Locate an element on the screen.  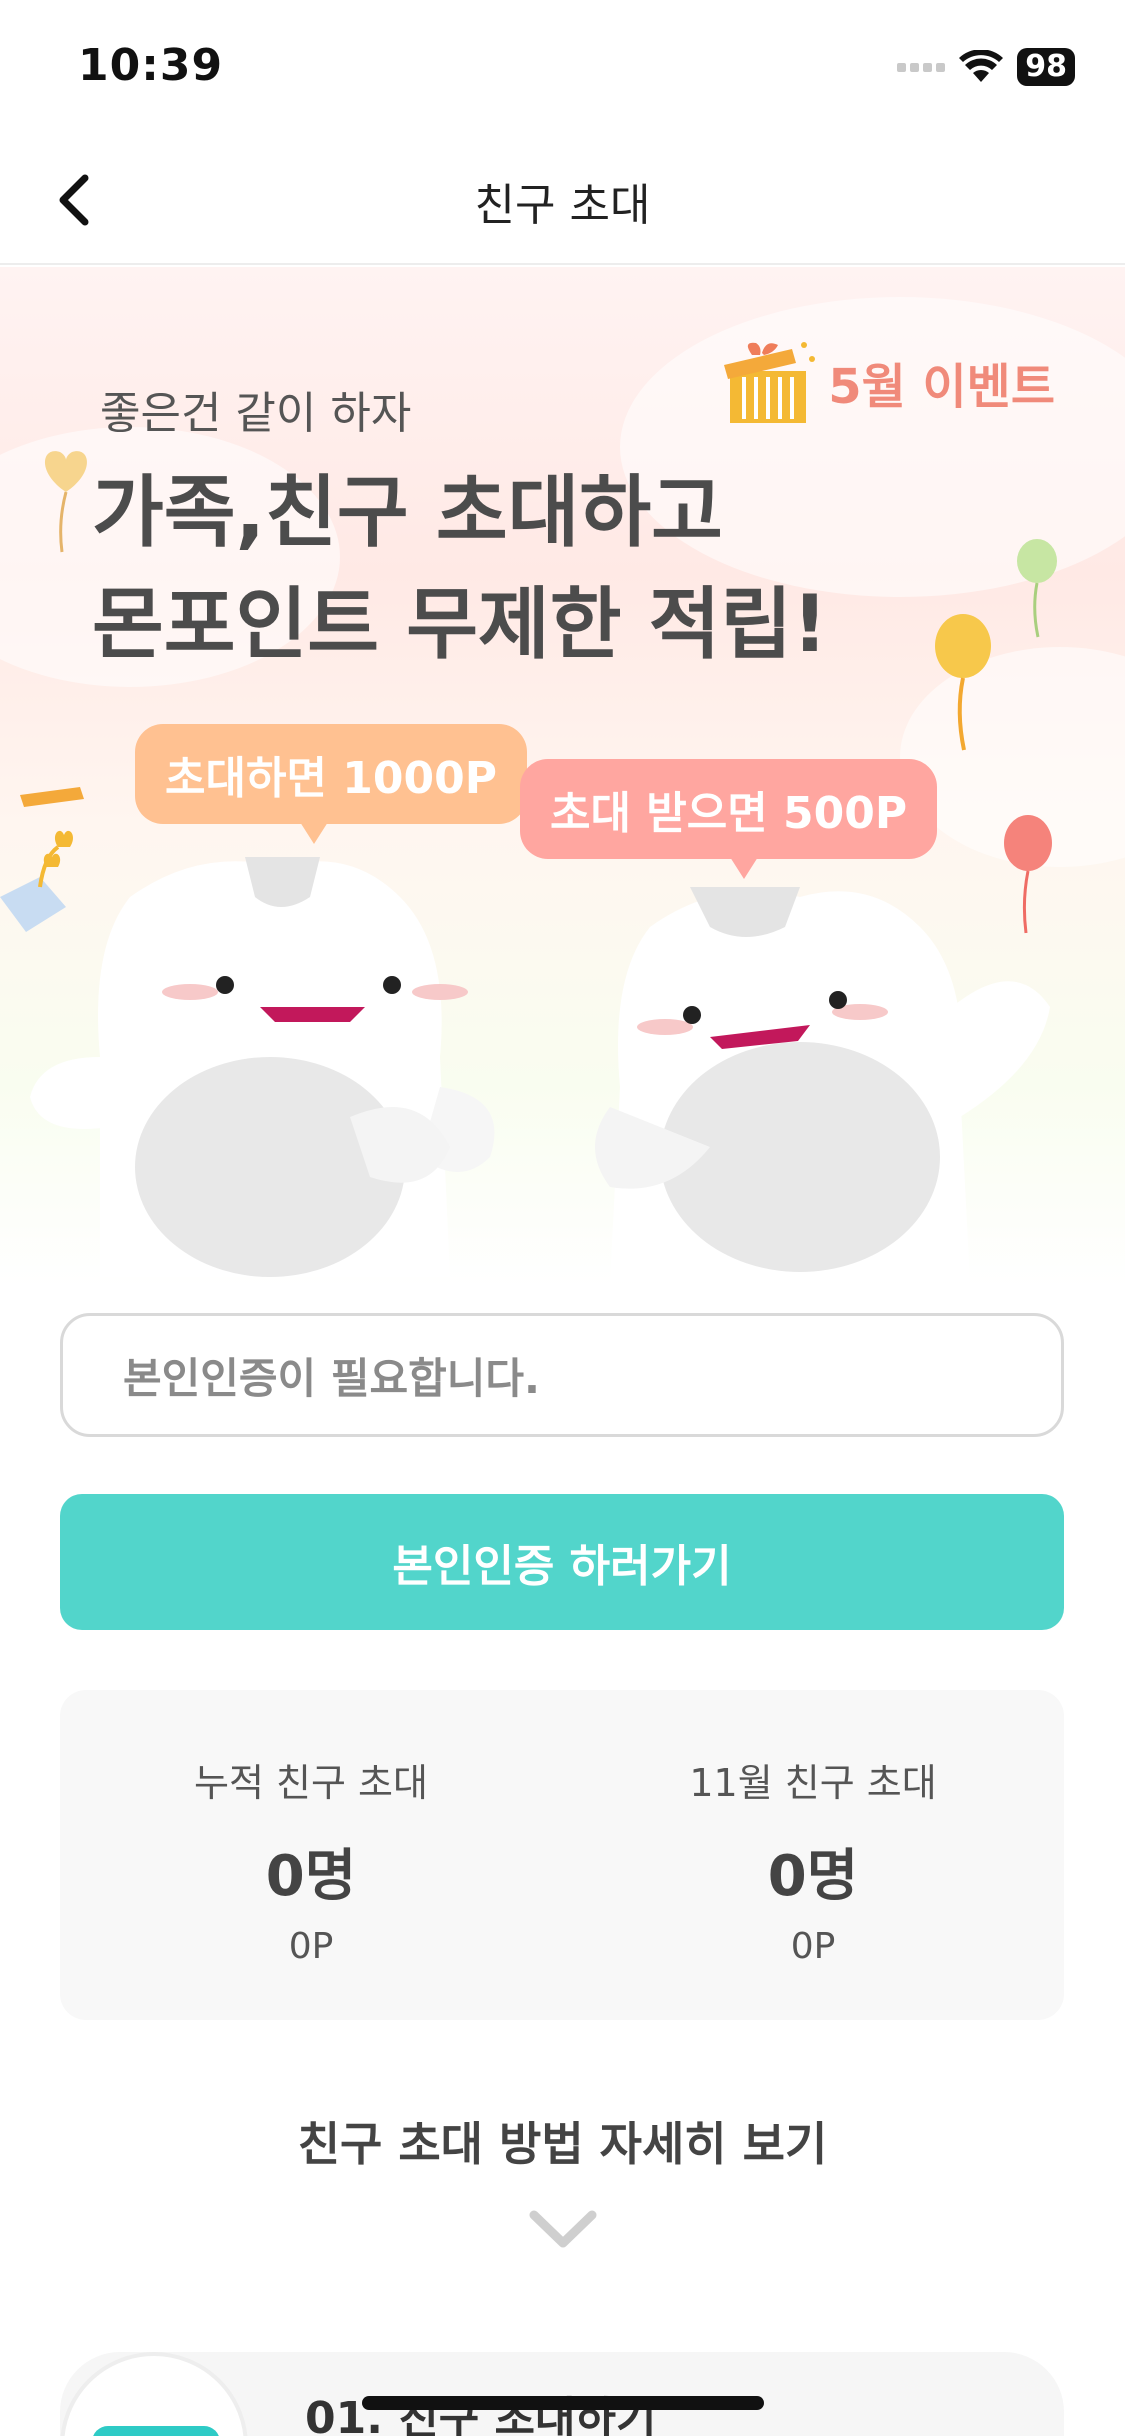
go-verify-button: 본인인증 하러가기 is located at coordinates (562, 1562).